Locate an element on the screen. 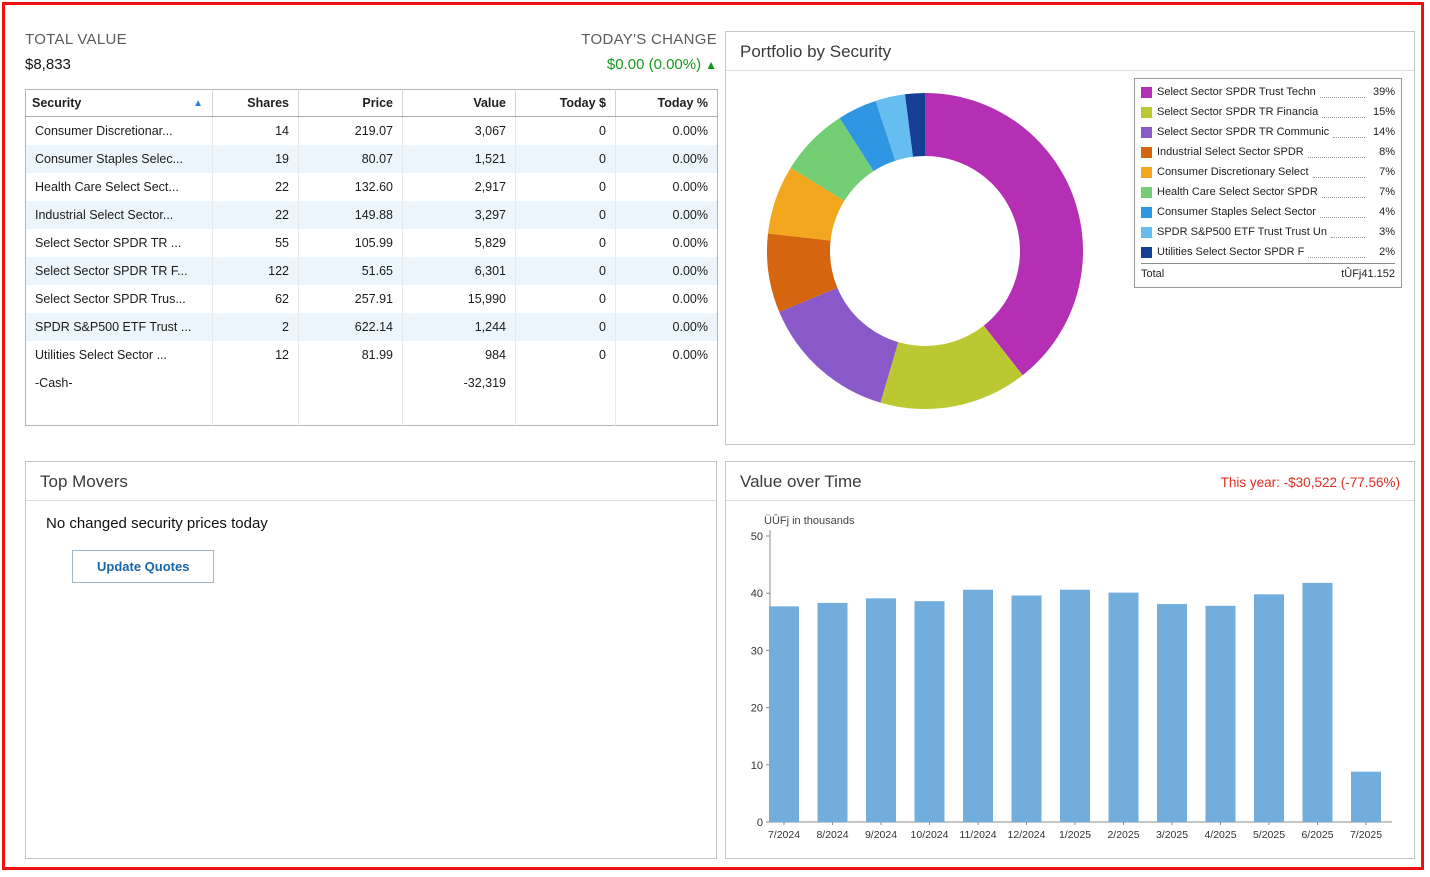  y-tick-label: 50 is located at coordinates (757, 537).